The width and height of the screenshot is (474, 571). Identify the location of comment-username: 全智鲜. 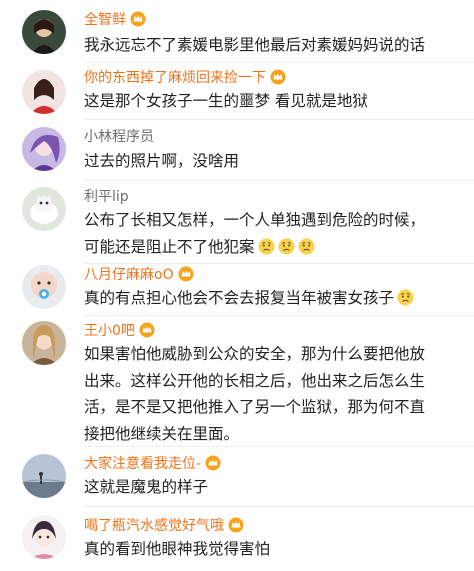
(105, 19).